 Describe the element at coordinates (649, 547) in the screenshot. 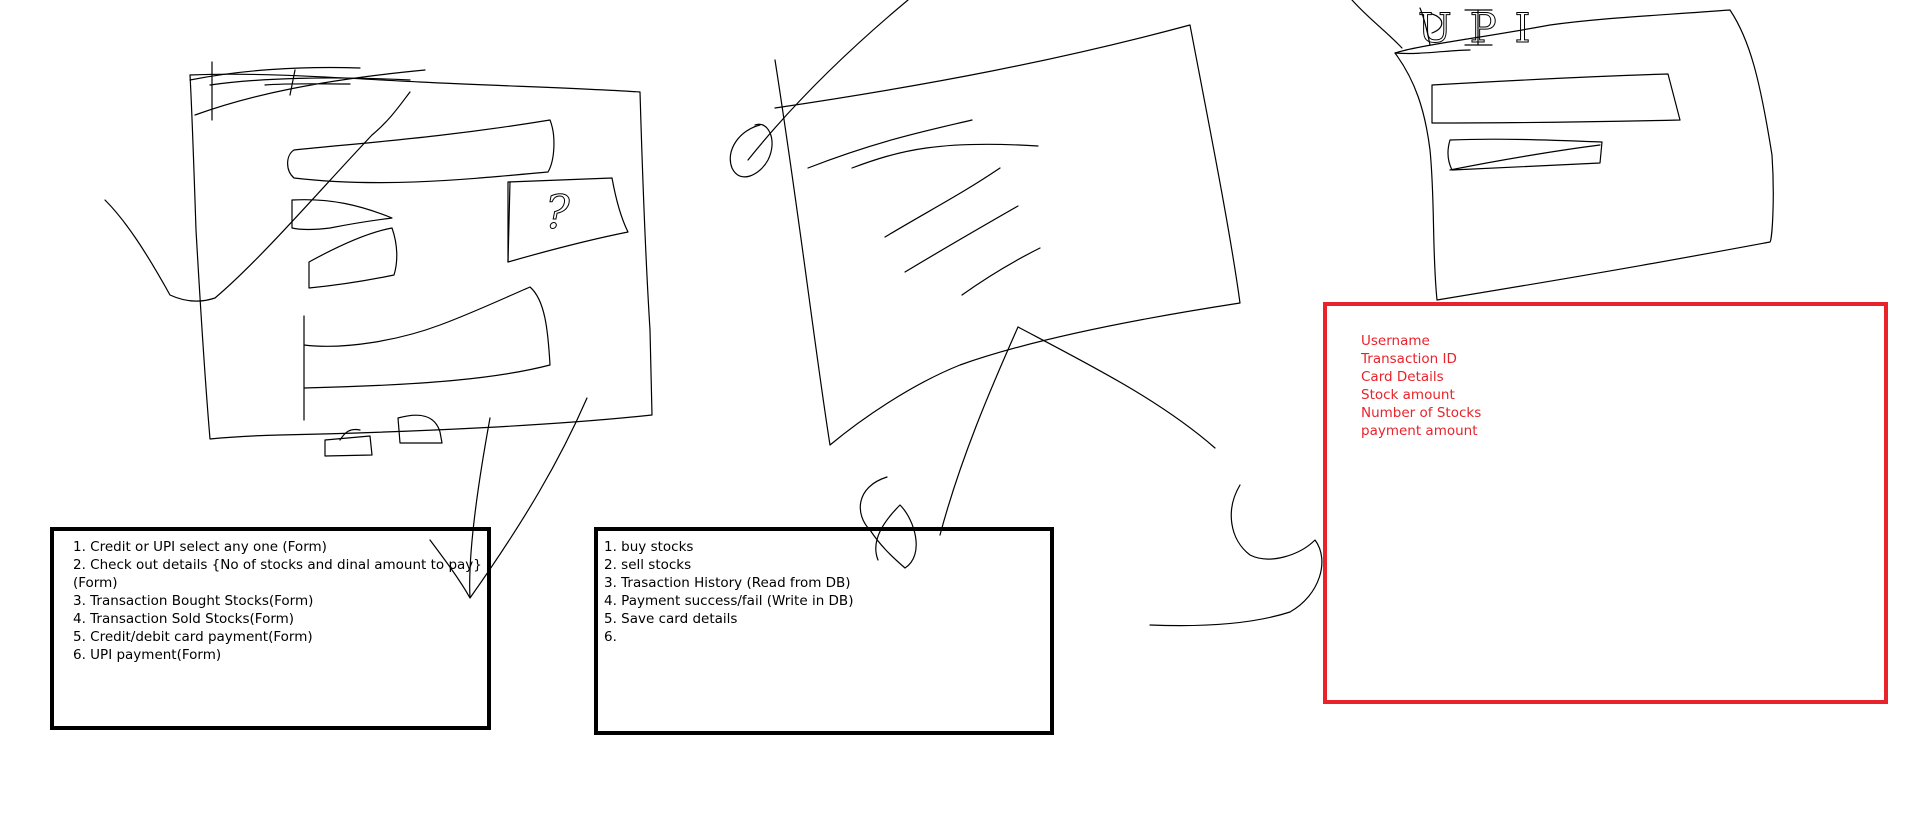

I see `list-item: 1. buy stocks` at that location.